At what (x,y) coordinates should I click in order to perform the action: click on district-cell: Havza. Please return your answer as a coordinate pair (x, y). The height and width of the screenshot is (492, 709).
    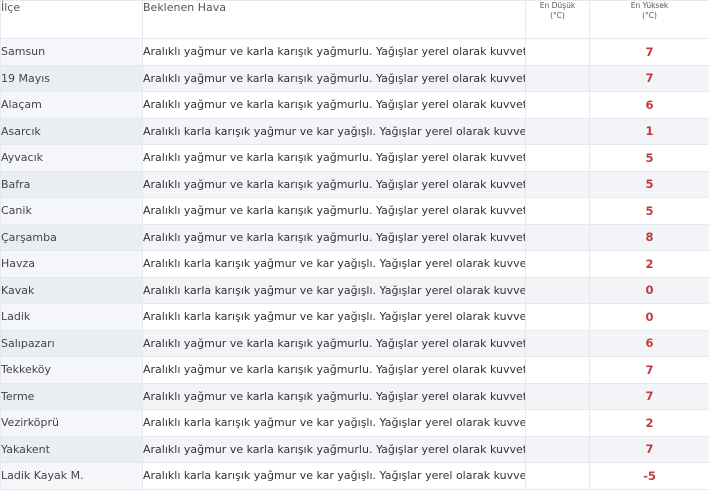
    Looking at the image, I should click on (71, 264).